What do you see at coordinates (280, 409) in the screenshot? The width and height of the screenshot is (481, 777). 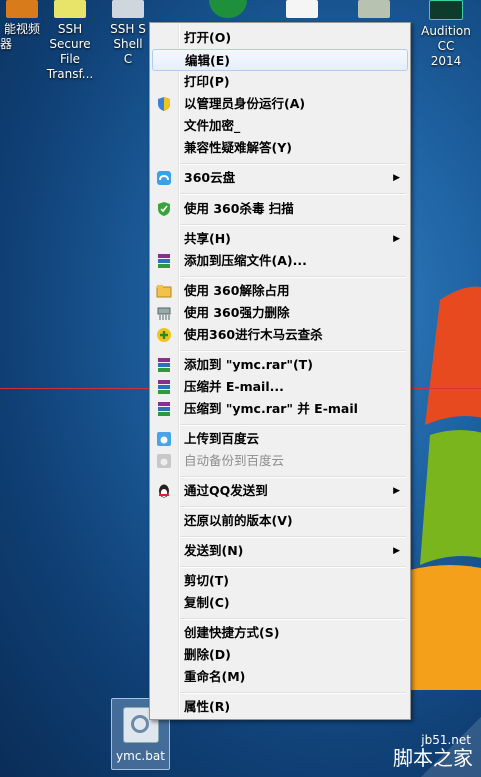 I see `menu-item-compress-rar-email: 压缩到 "ymc.rar" 并 E-mail` at bounding box center [280, 409].